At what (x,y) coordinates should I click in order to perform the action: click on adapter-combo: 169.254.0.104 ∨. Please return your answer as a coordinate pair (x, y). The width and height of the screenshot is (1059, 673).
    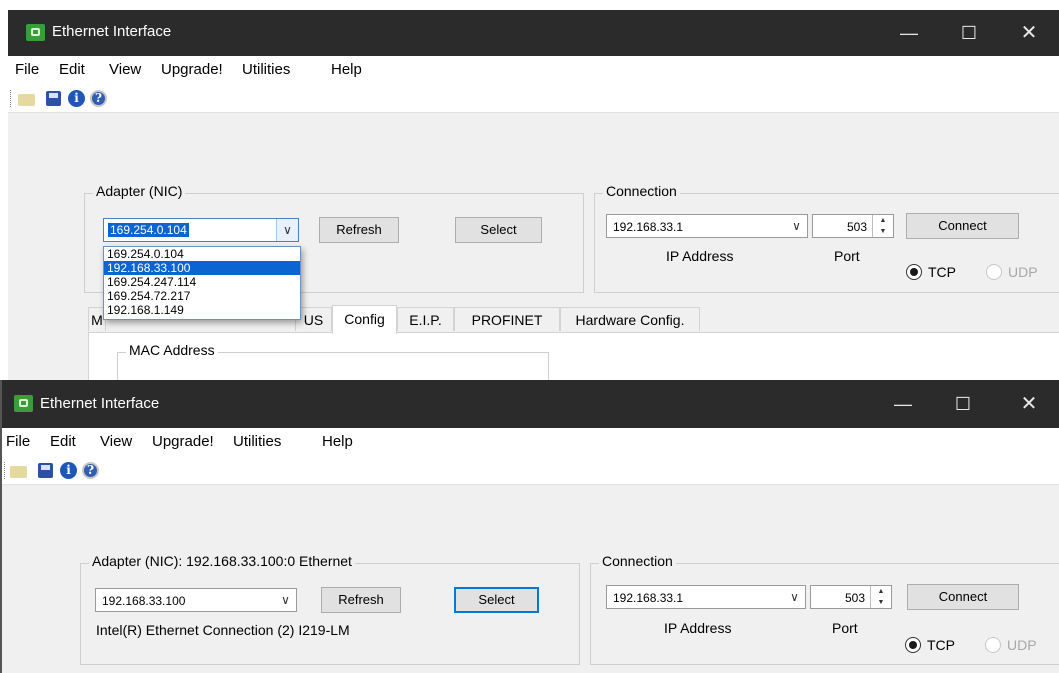
    Looking at the image, I should click on (201, 230).